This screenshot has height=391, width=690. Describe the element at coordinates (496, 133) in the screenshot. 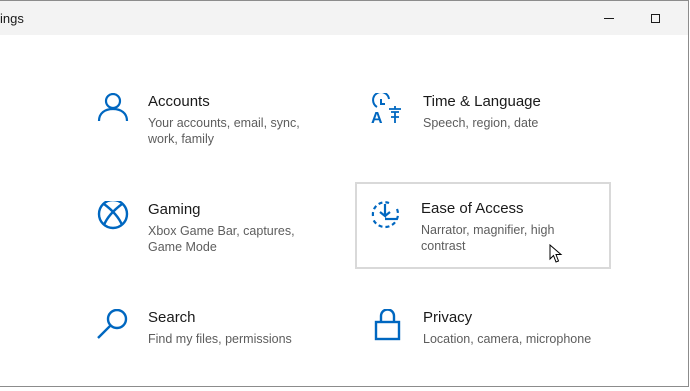

I see `tile-time-language: A Time & Language Speech, region, date` at that location.